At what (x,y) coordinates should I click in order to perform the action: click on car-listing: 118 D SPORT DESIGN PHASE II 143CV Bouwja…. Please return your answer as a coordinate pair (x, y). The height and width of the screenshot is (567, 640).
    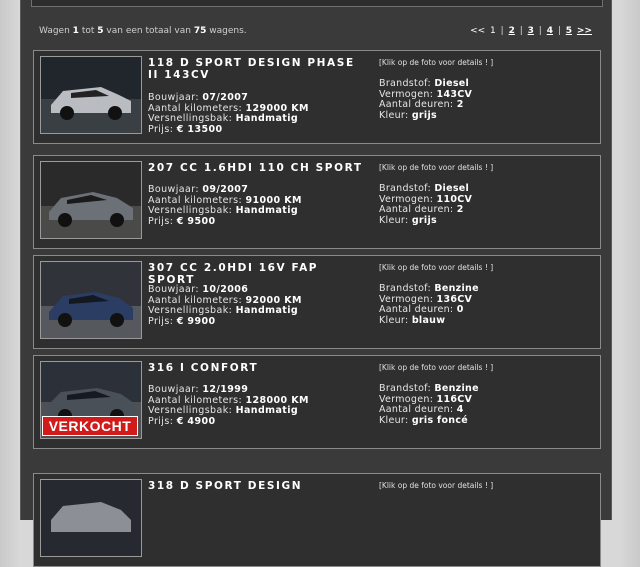
    Looking at the image, I should click on (317, 97).